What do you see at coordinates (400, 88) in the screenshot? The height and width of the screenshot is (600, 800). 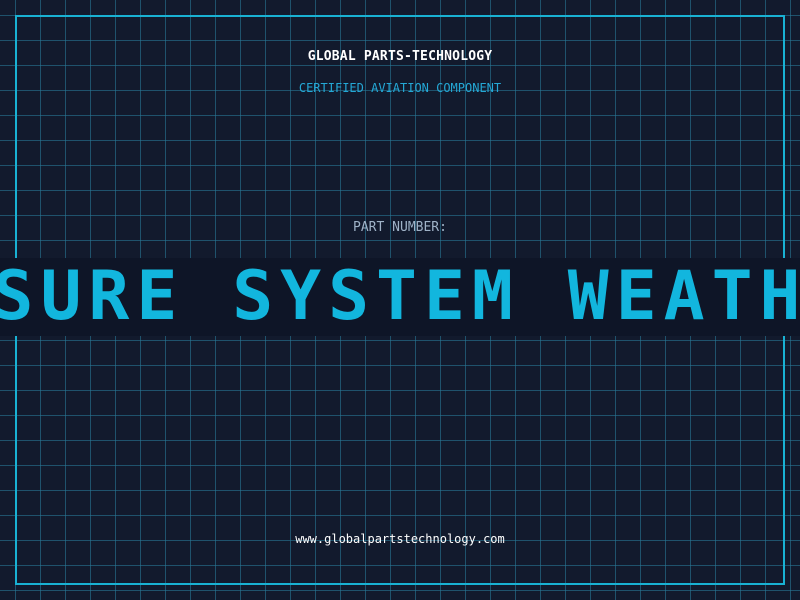 I see `certification-subtitle: CERTIFIED AVIATION COMPONENT` at bounding box center [400, 88].